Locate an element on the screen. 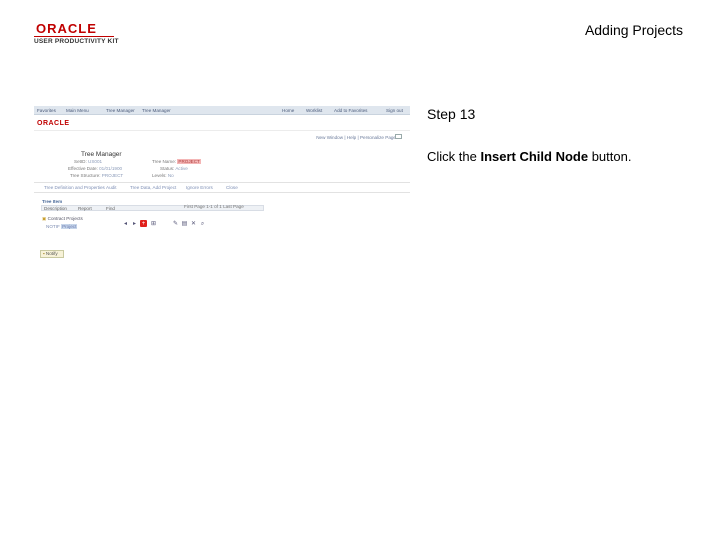  link-close: Close is located at coordinates (232, 187).